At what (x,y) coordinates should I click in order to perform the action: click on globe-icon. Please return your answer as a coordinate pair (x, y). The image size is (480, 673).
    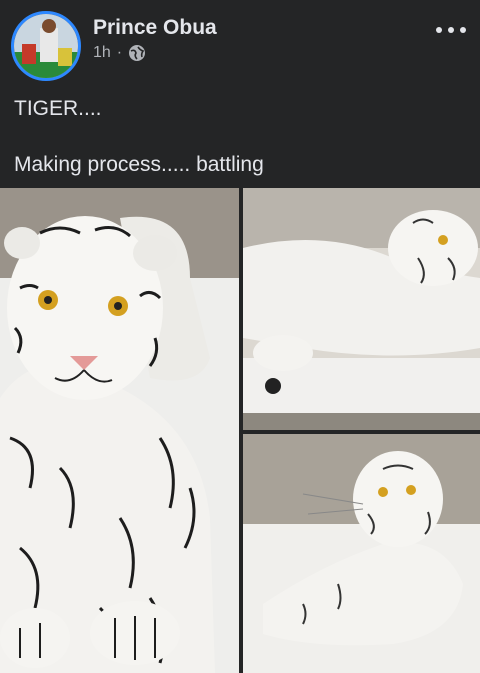
    Looking at the image, I should click on (137, 53).